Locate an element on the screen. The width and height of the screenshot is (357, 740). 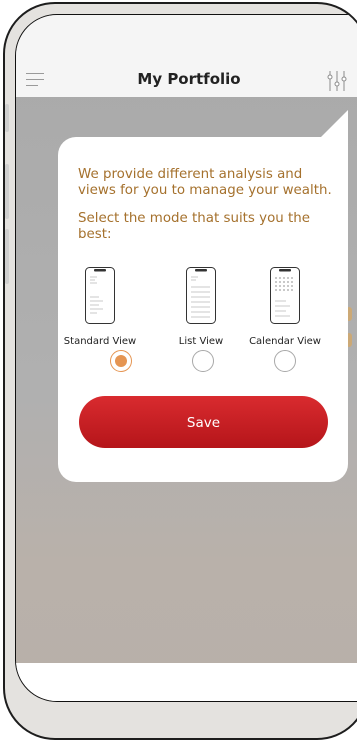
filter-sliders-icon is located at coordinates (337, 81).